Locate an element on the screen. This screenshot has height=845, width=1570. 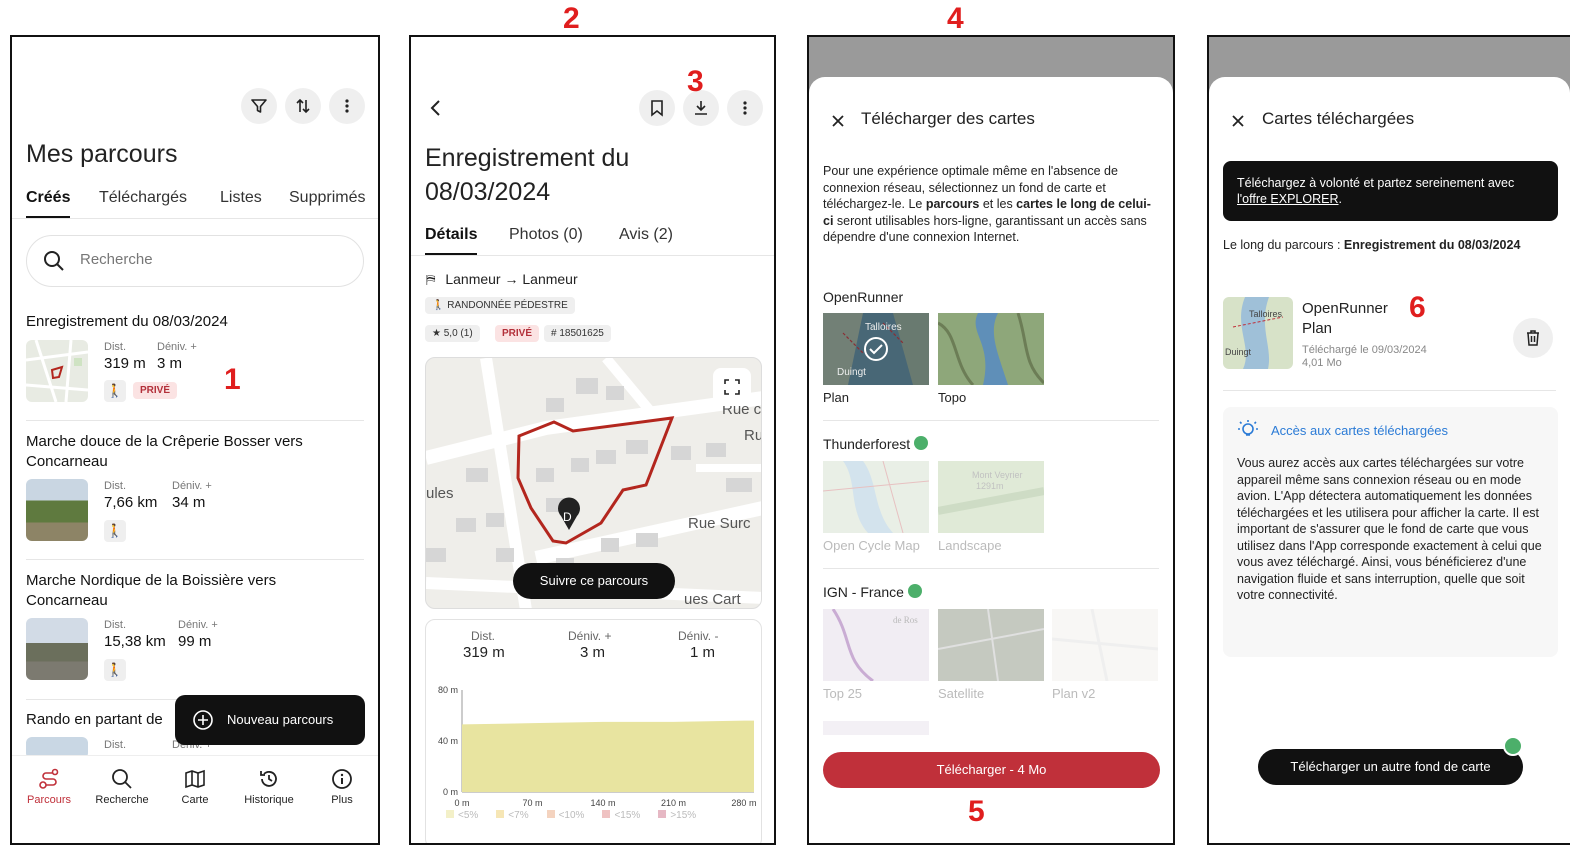
slope-legend: <5% <7% <10% <15% >15% is located at coordinates (601, 815).